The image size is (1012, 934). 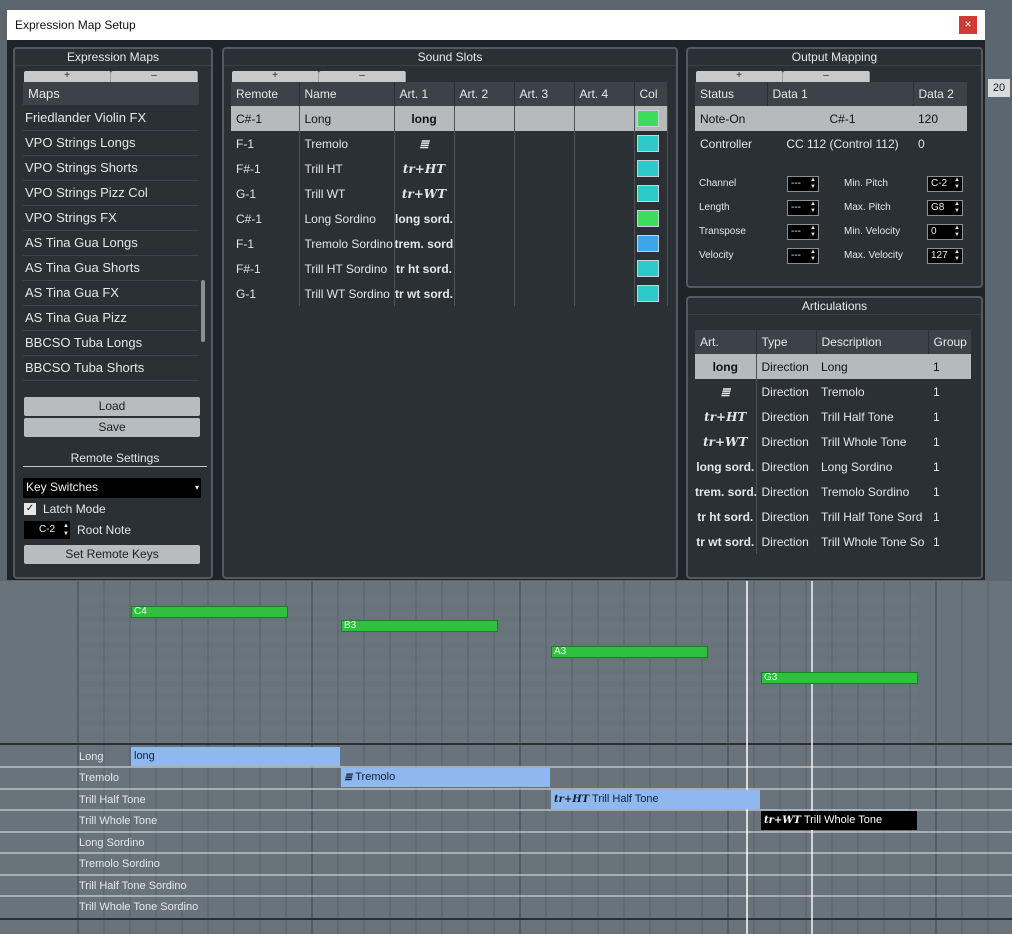 What do you see at coordinates (945, 232) in the screenshot?
I see `min-velocity-spinner: 0 ▲ ▼` at bounding box center [945, 232].